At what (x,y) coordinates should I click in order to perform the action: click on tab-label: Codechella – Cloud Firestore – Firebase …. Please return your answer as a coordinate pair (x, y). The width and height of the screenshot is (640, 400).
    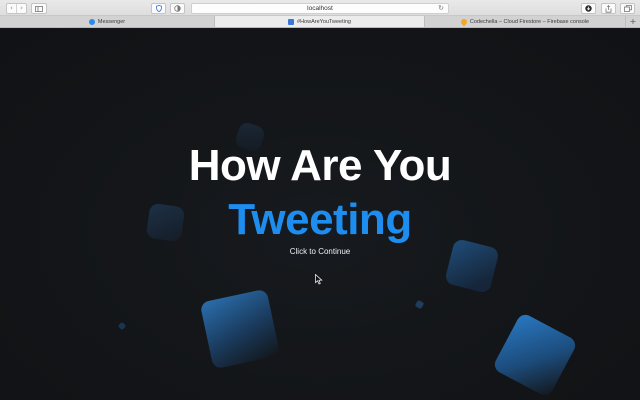
    Looking at the image, I should click on (529, 21).